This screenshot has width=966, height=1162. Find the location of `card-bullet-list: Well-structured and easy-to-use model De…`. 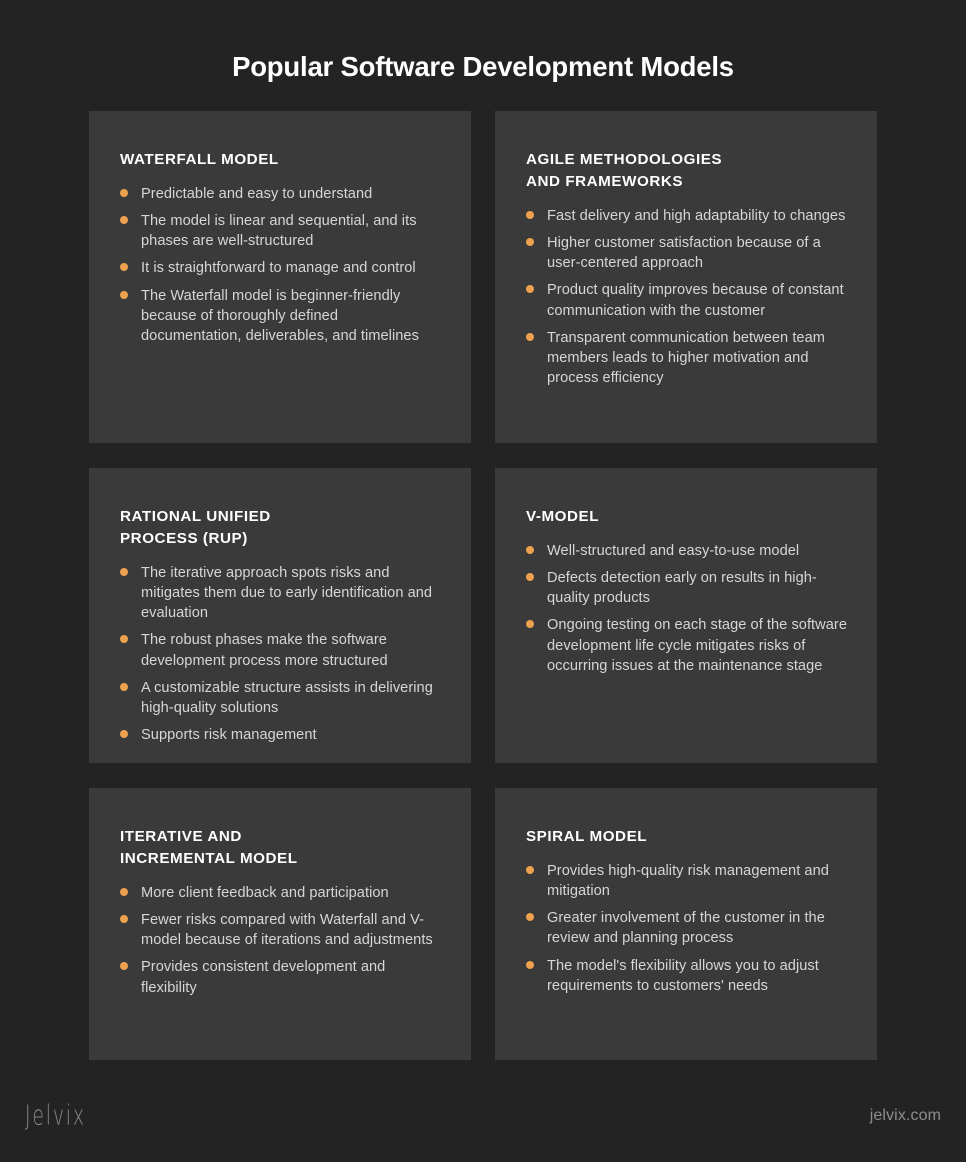

card-bullet-list: Well-structured and easy-to-use model De… is located at coordinates (686, 608).